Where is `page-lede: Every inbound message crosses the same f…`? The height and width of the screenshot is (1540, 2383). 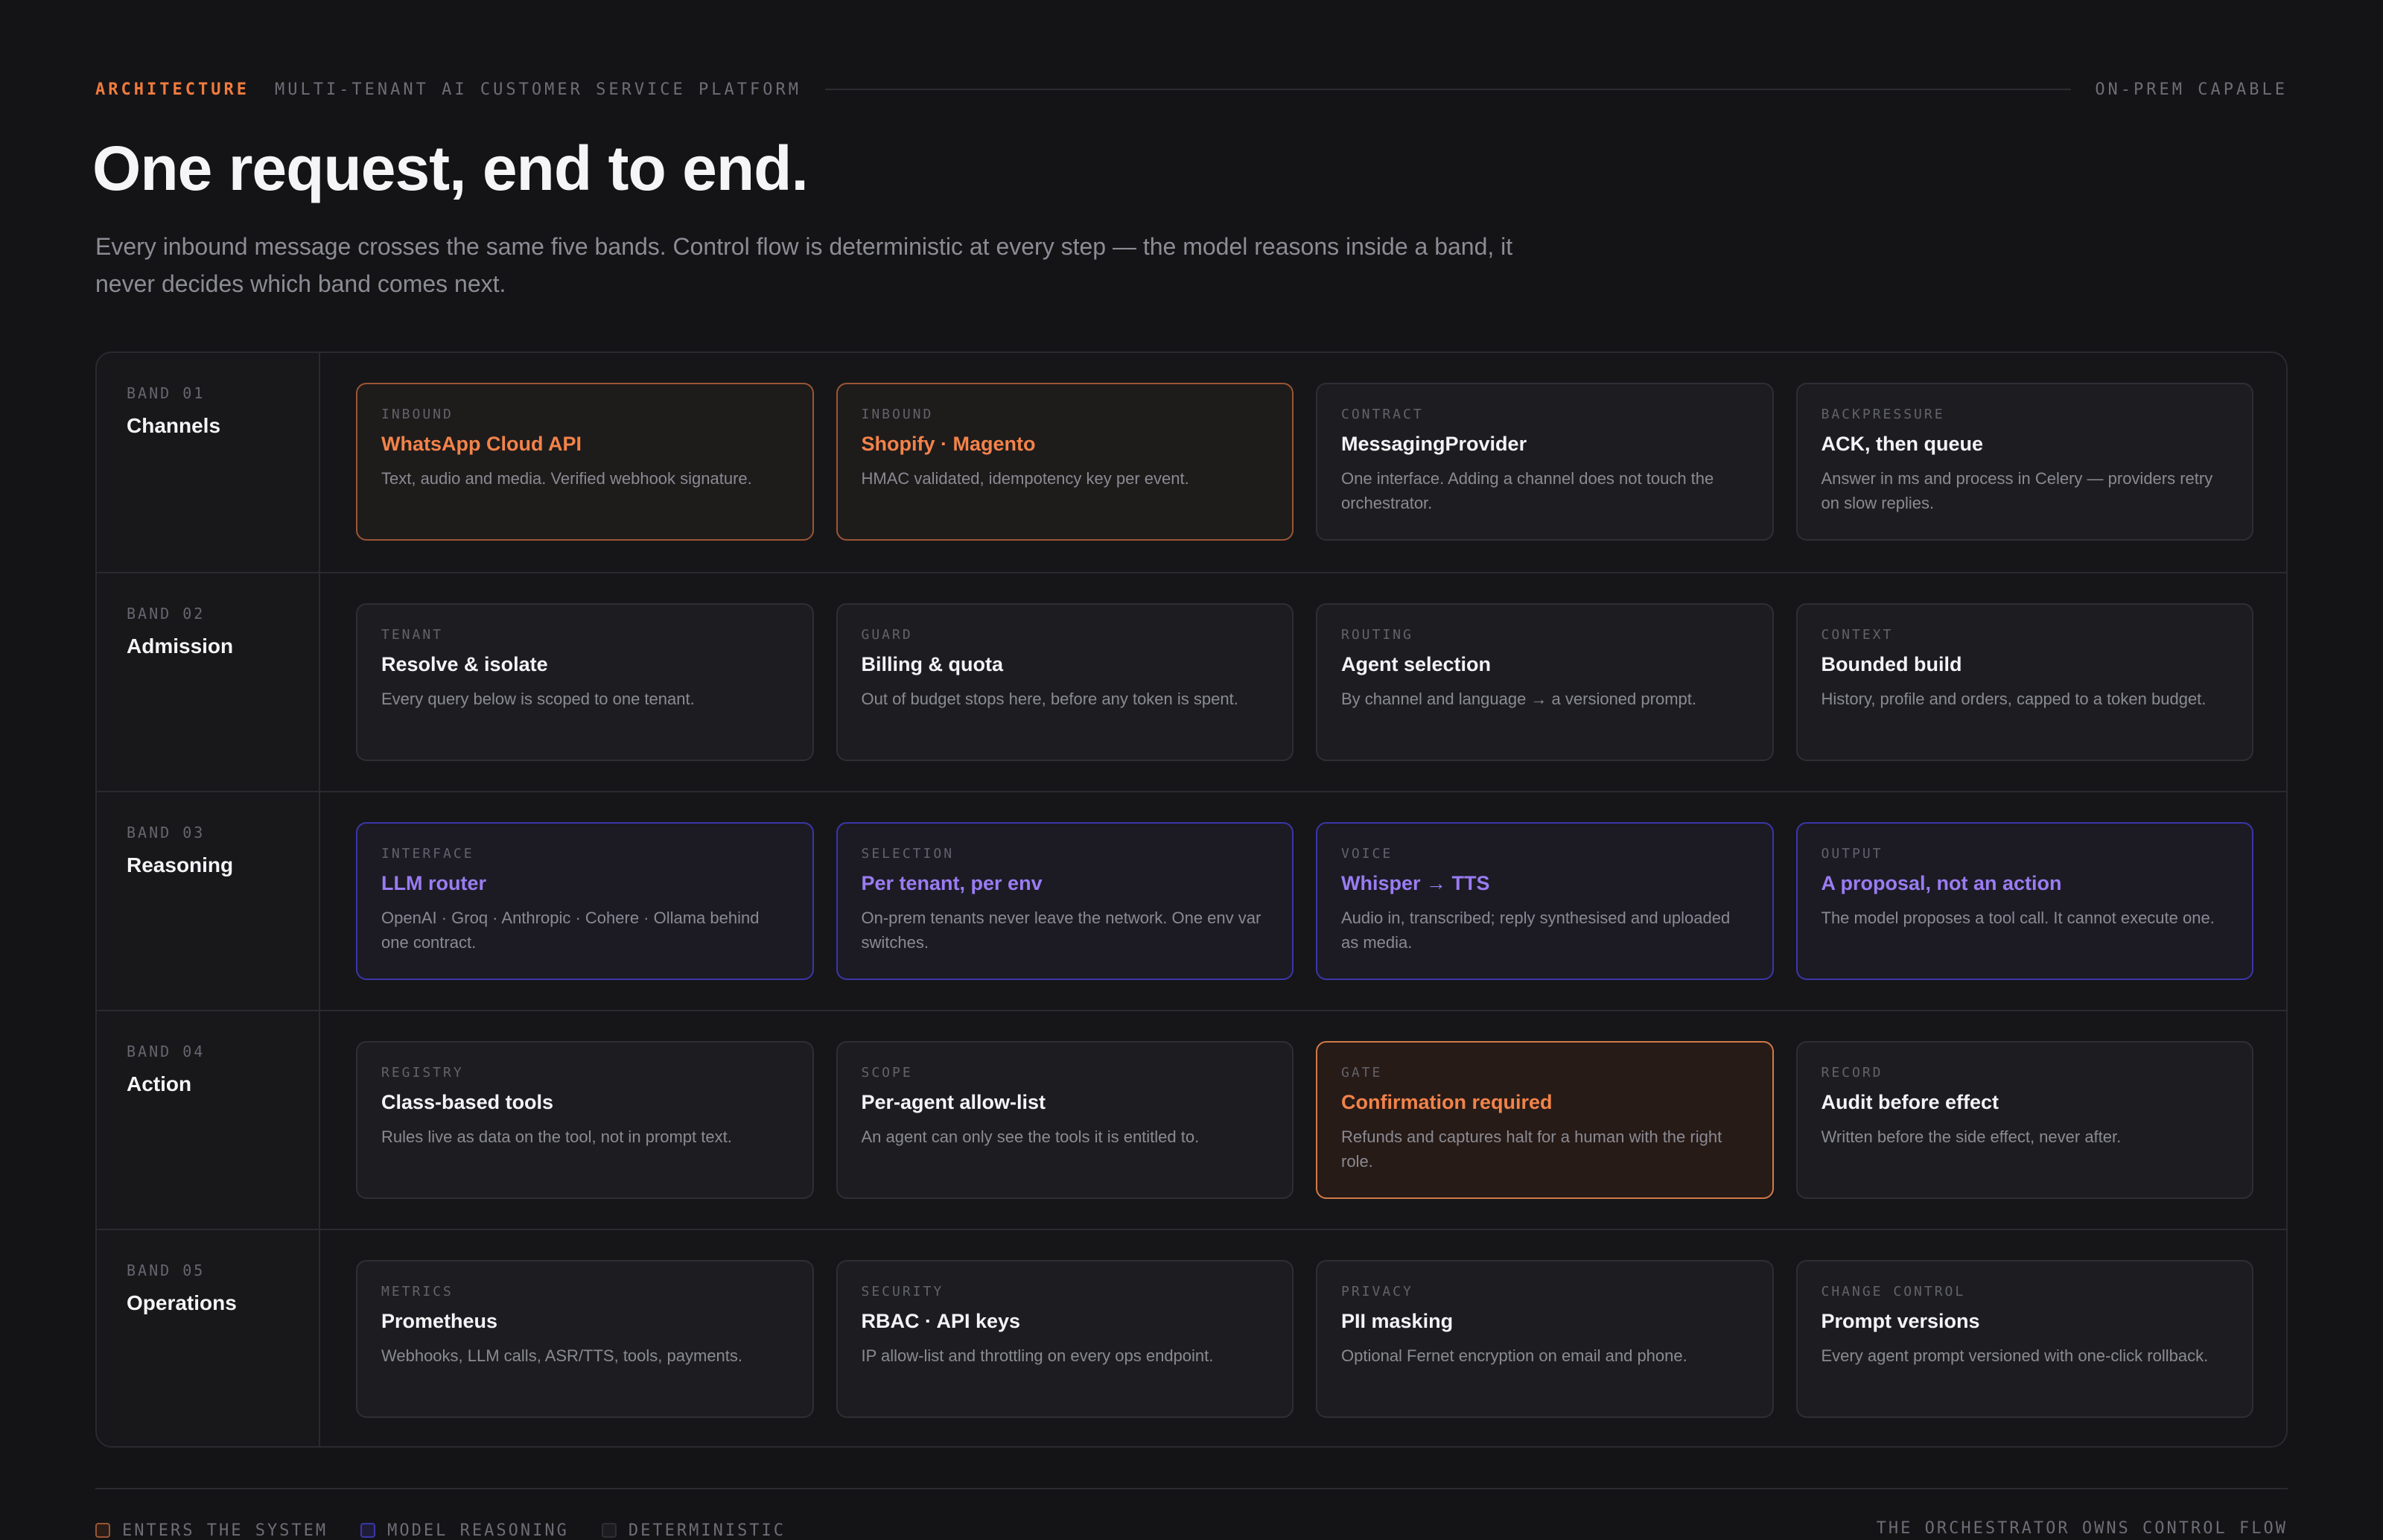
page-lede: Every inbound message crosses the same f… is located at coordinates (804, 265).